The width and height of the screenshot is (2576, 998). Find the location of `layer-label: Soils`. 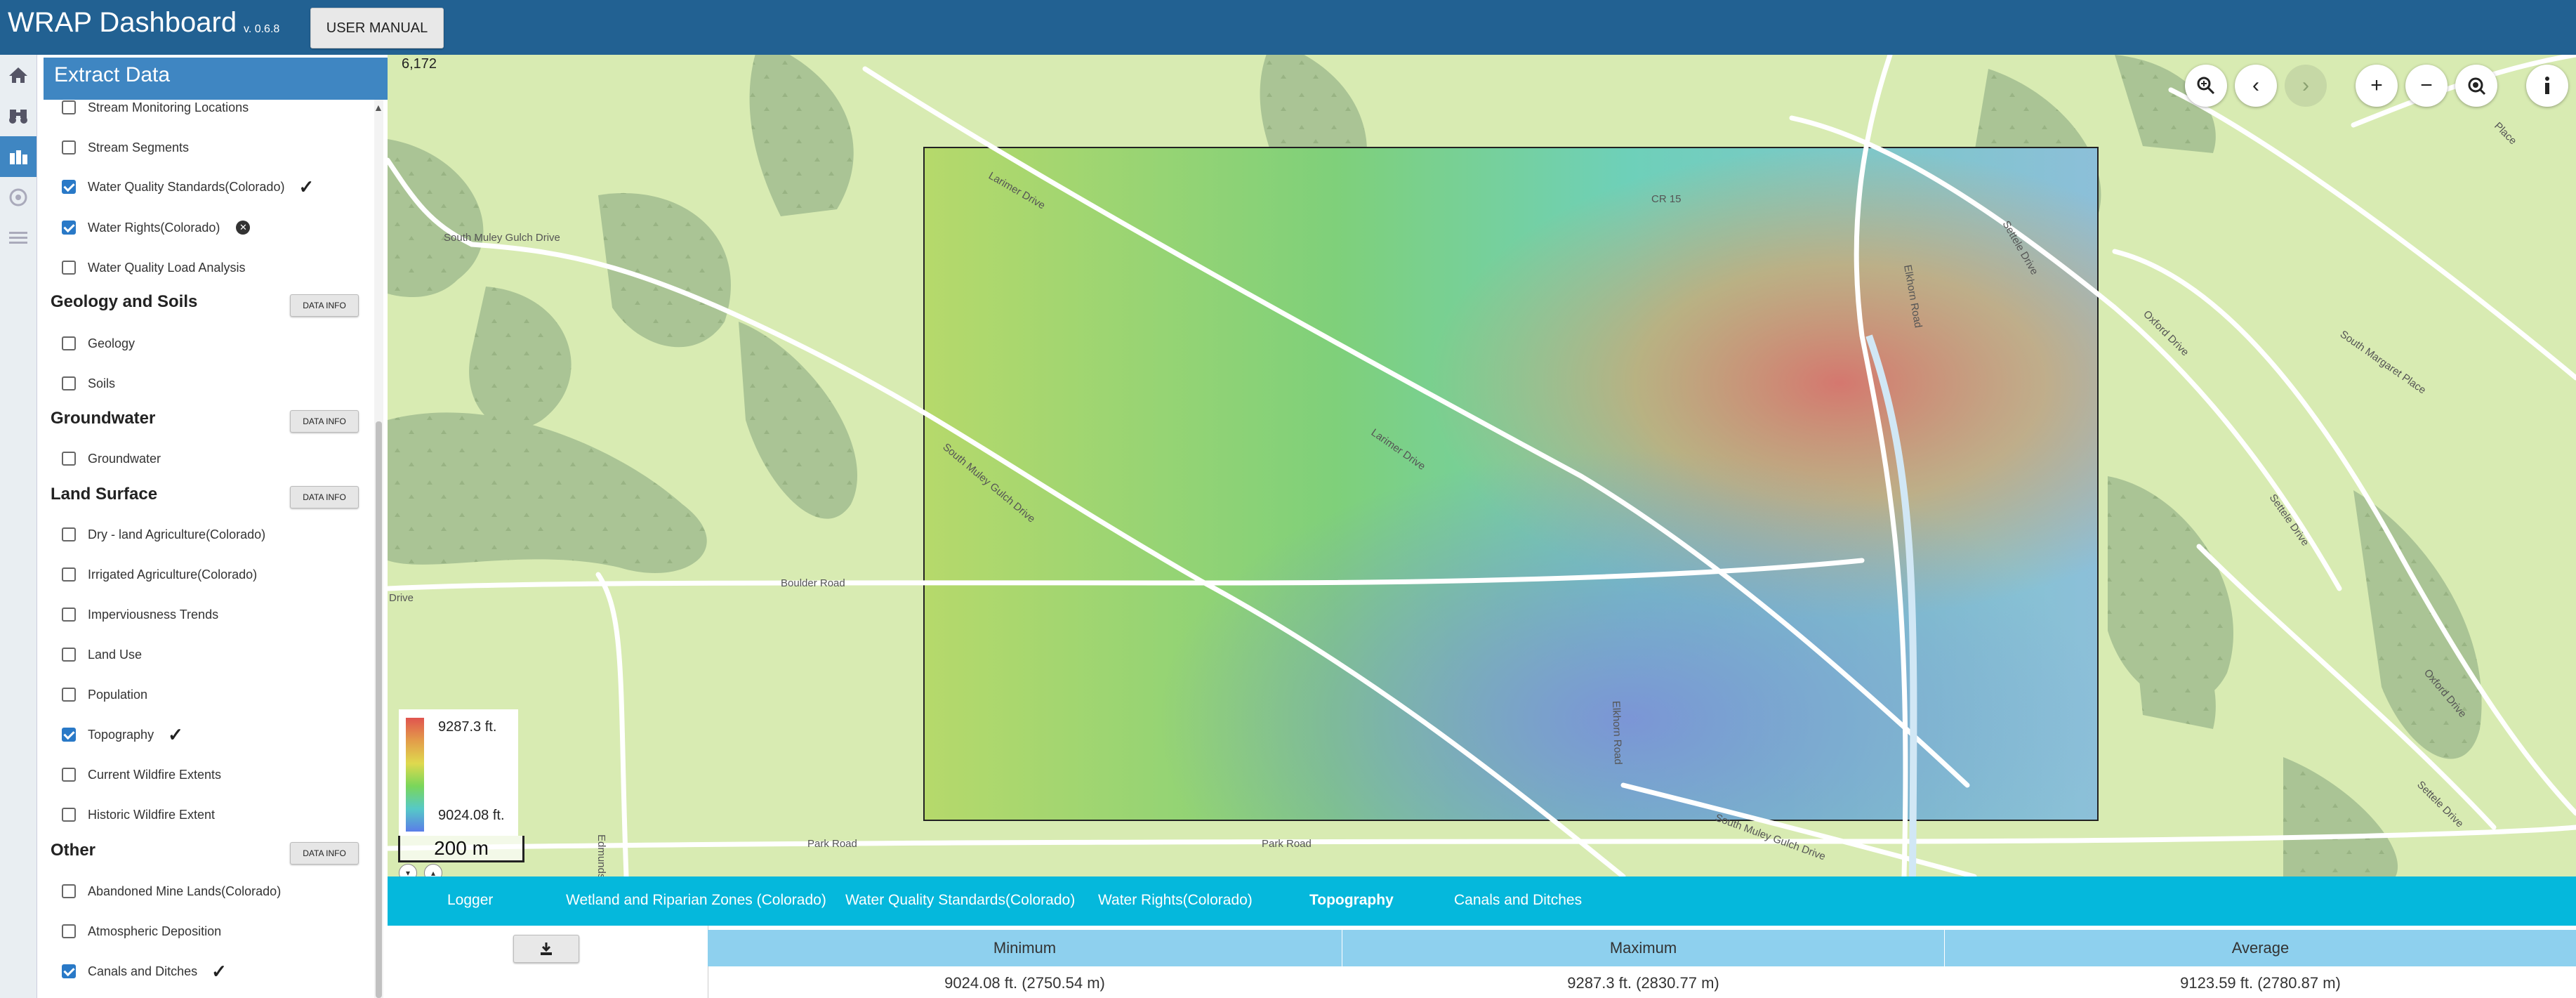

layer-label: Soils is located at coordinates (102, 383).